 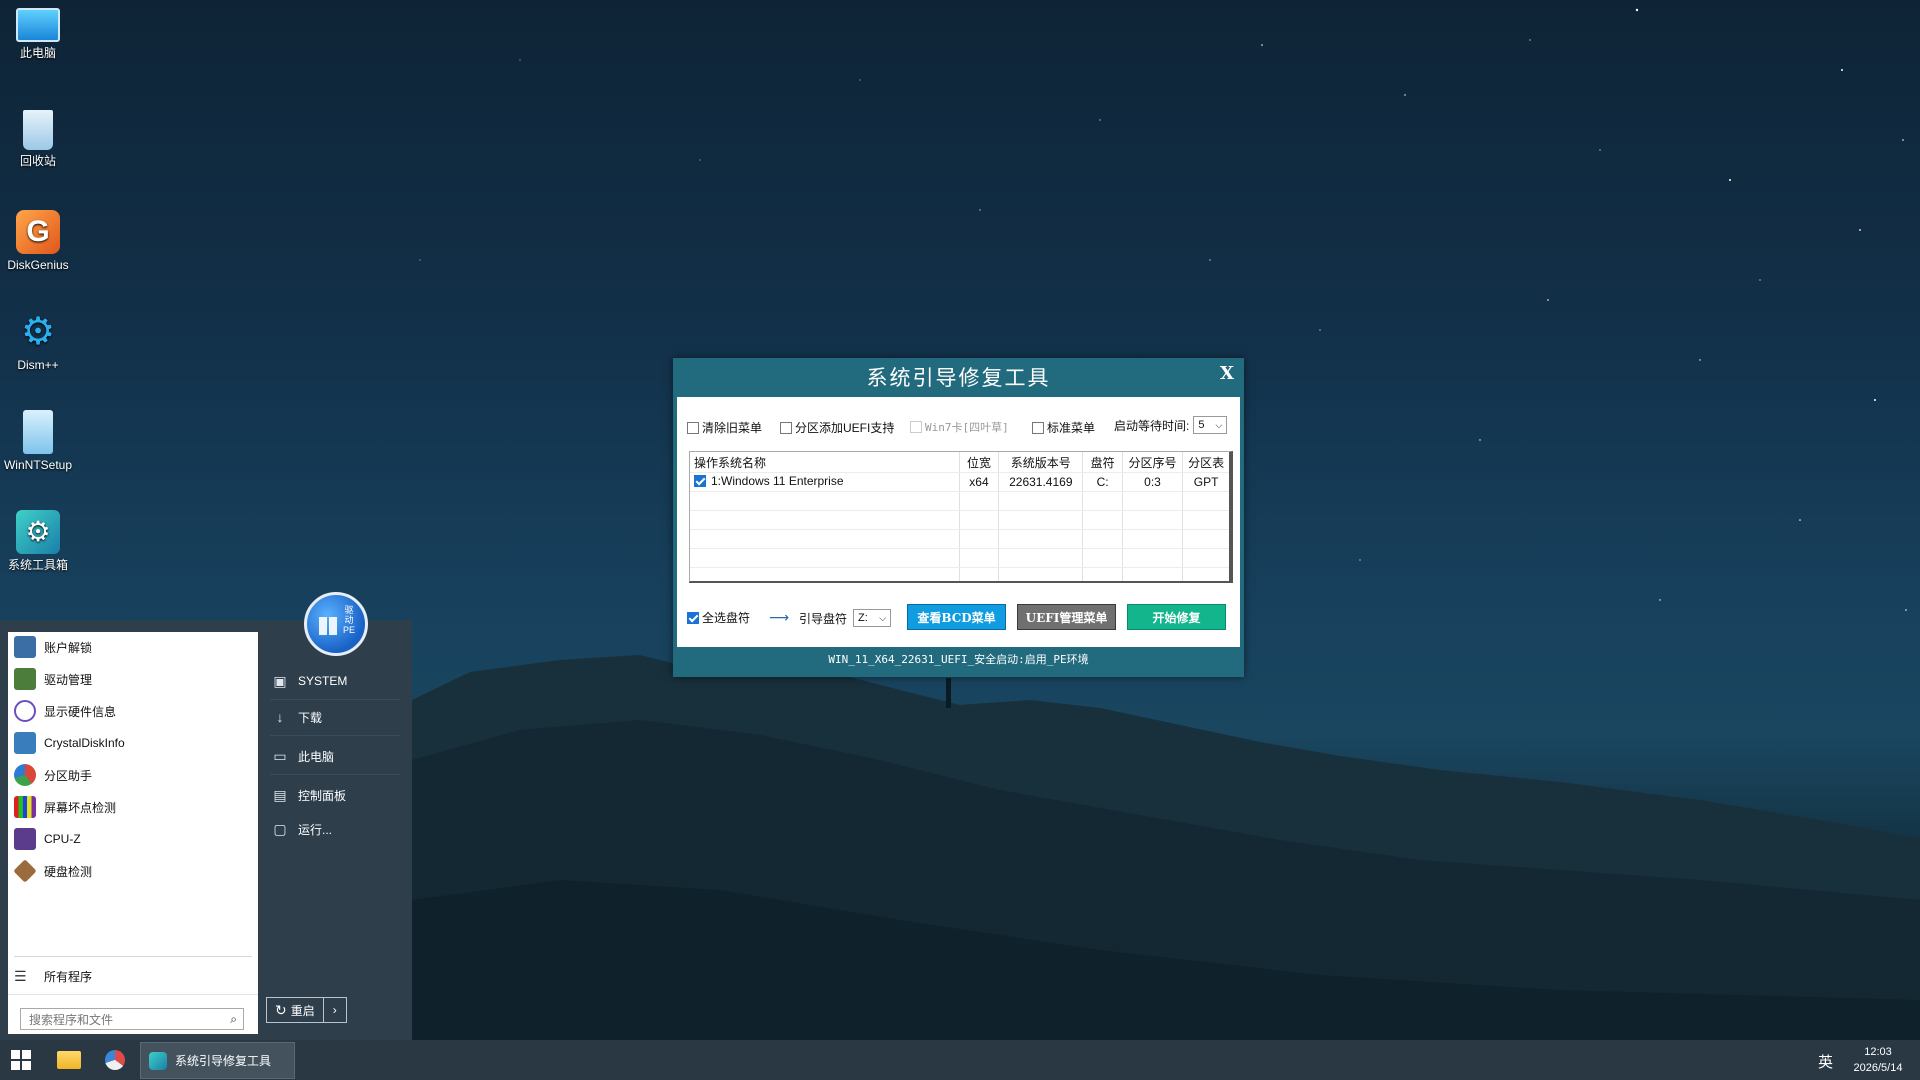 What do you see at coordinates (38, 541) in the screenshot?
I see `desktop-icon-toolbox: ⚙ 系统工具箱` at bounding box center [38, 541].